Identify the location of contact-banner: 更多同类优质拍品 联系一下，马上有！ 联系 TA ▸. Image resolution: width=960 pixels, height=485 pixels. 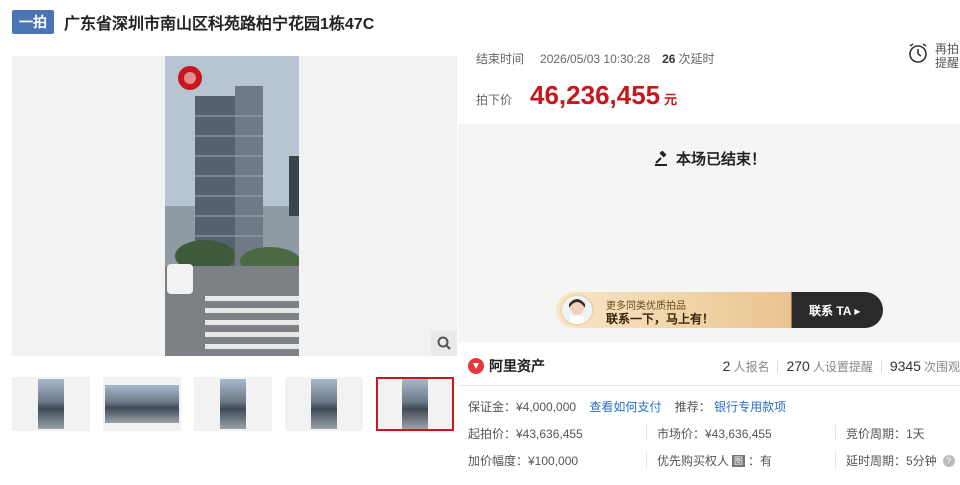
(719, 310).